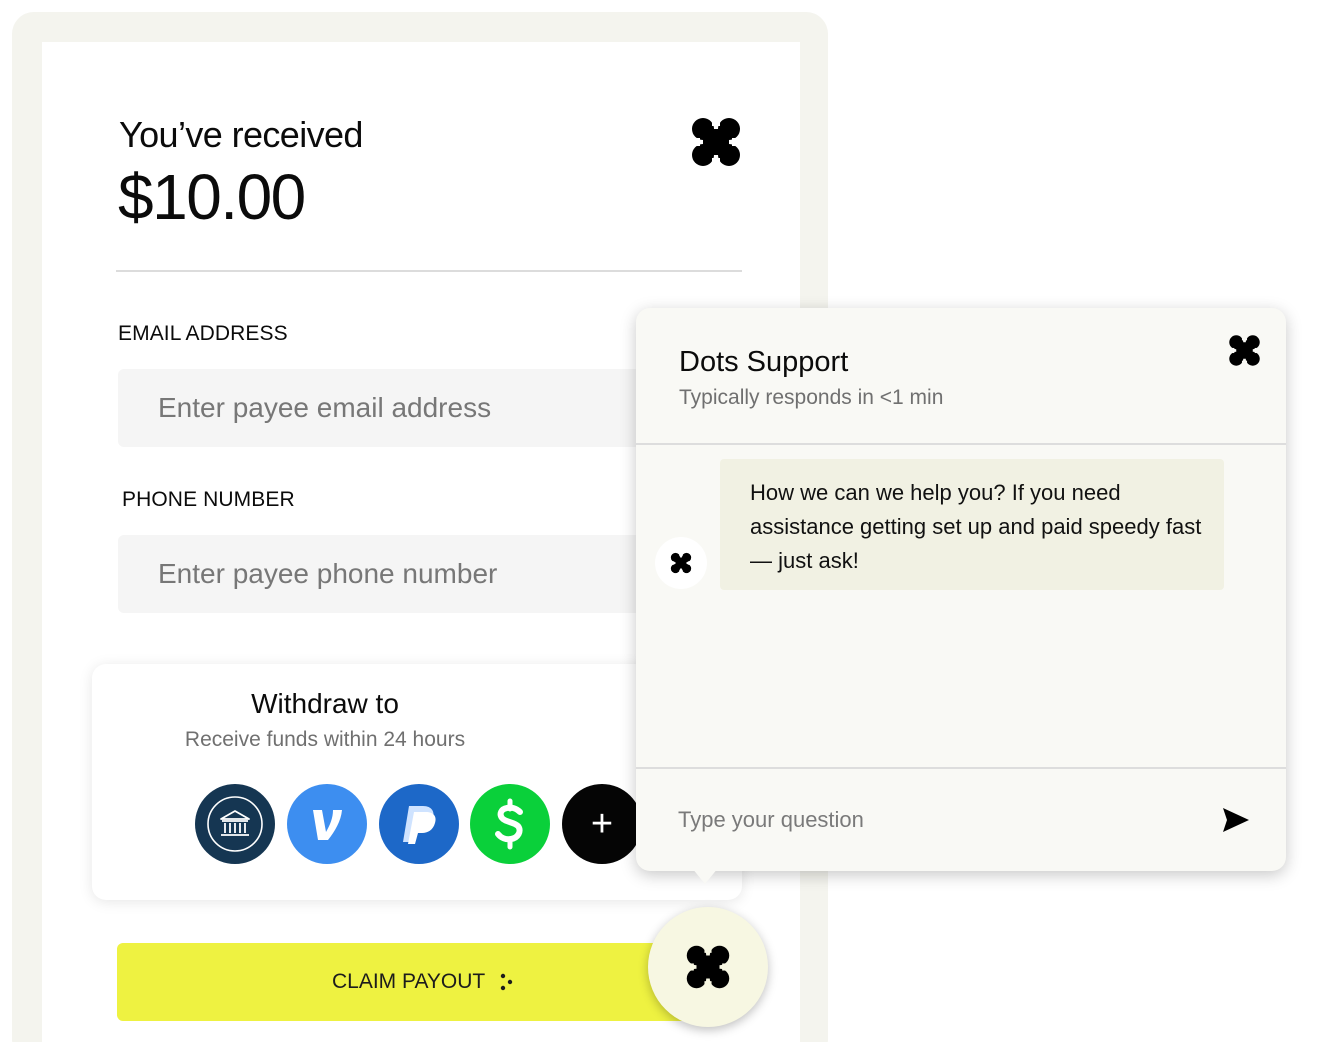 Image resolution: width=1319 pixels, height=1042 pixels. Describe the element at coordinates (961, 444) in the screenshot. I see `chat-header-divider` at that location.